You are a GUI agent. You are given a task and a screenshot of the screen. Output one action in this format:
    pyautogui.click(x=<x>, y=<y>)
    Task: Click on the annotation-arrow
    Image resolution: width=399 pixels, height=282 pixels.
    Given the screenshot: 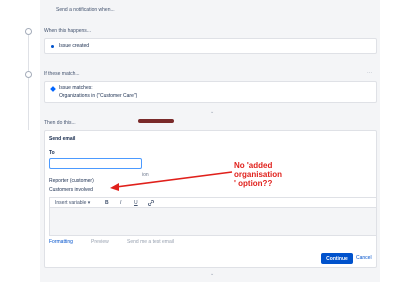 What is the action you would take?
    pyautogui.click(x=171, y=181)
    